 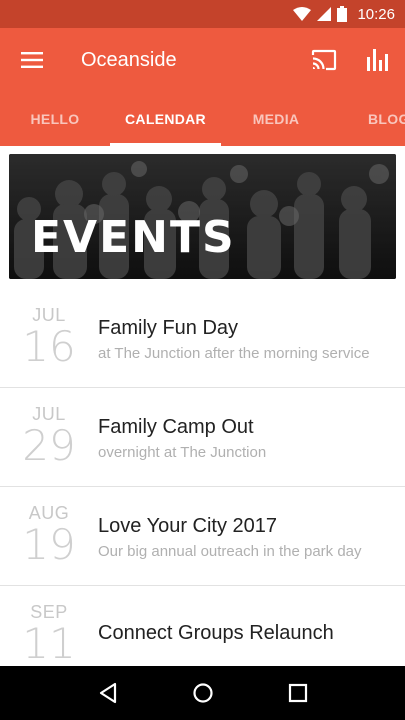 I want to click on system-nav-bar, so click(x=202, y=693).